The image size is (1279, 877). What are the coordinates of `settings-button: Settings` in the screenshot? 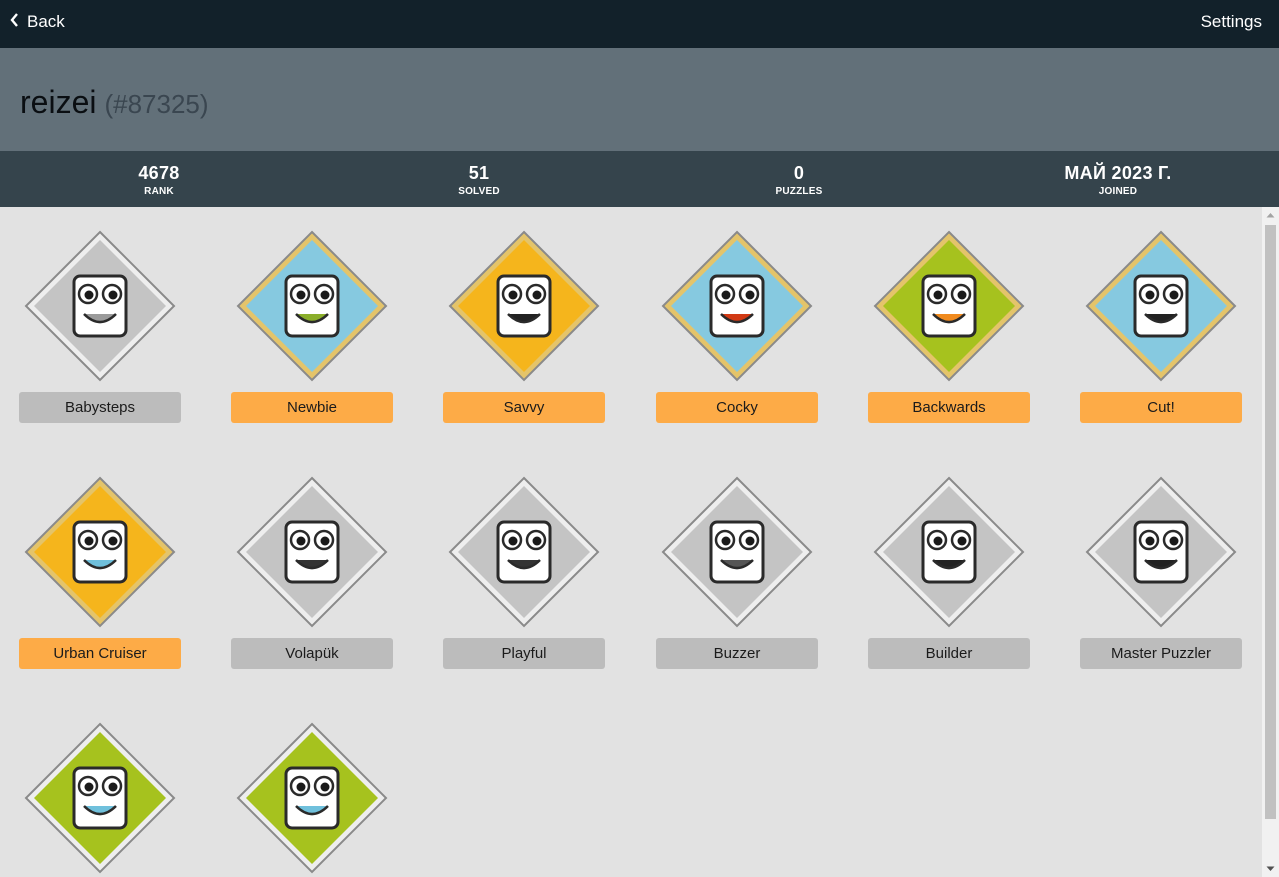 It's located at (1231, 22).